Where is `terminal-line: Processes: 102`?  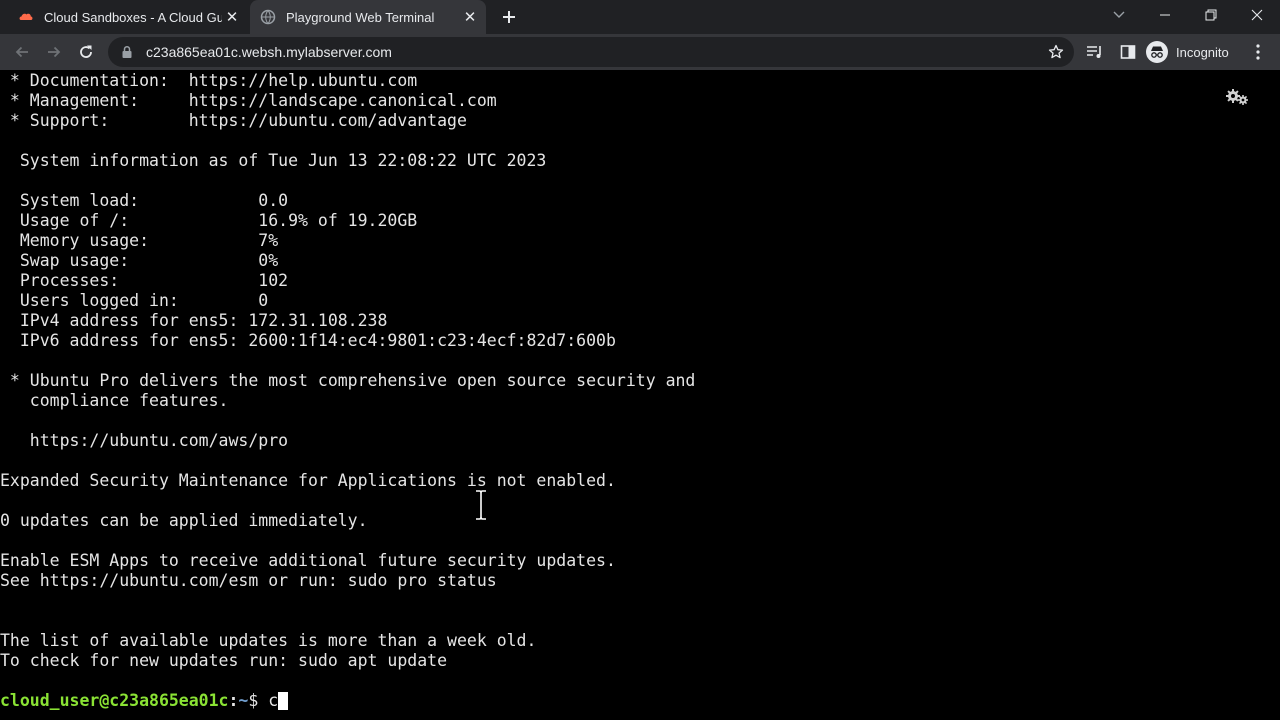
terminal-line: Processes: 102 is located at coordinates (144, 280).